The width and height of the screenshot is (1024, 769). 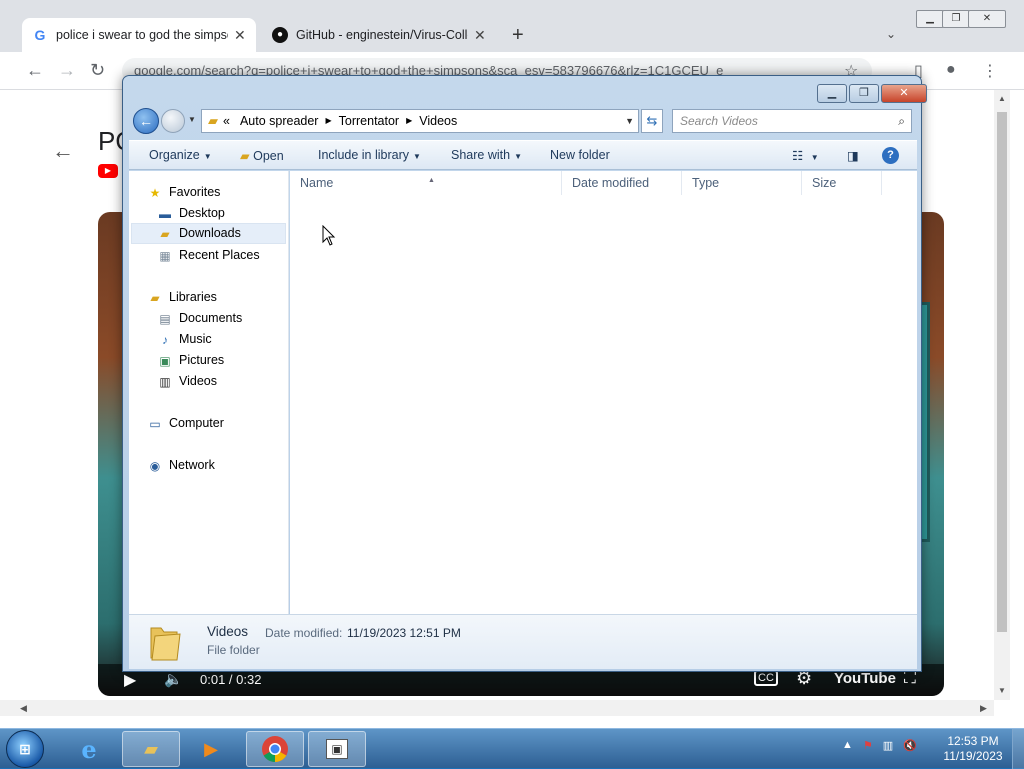 What do you see at coordinates (67, 70) in the screenshot?
I see `forward-arrow-icon: →` at bounding box center [67, 70].